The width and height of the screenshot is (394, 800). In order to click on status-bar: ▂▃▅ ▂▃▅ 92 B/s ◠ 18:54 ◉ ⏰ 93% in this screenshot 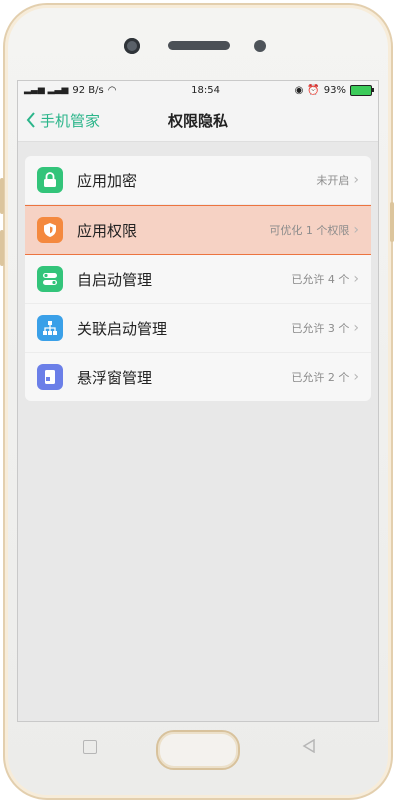, I will do `click(198, 90)`.